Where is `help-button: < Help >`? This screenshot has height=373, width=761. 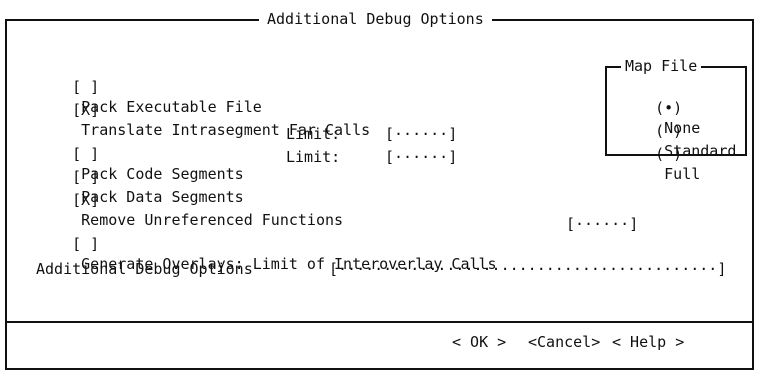 help-button: < Help > is located at coordinates (648, 342).